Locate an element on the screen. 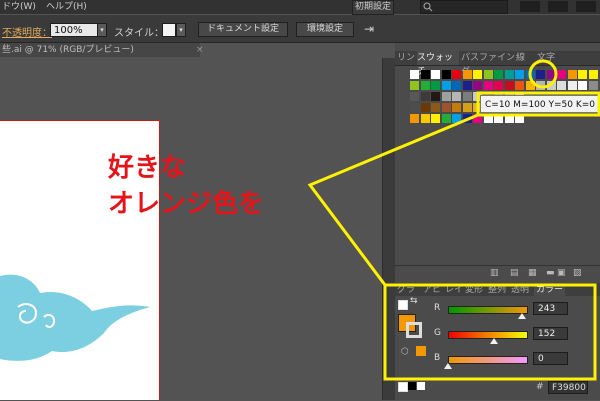 This screenshot has height=401, width=600. tab-links: リン is located at coordinates (407, 58).